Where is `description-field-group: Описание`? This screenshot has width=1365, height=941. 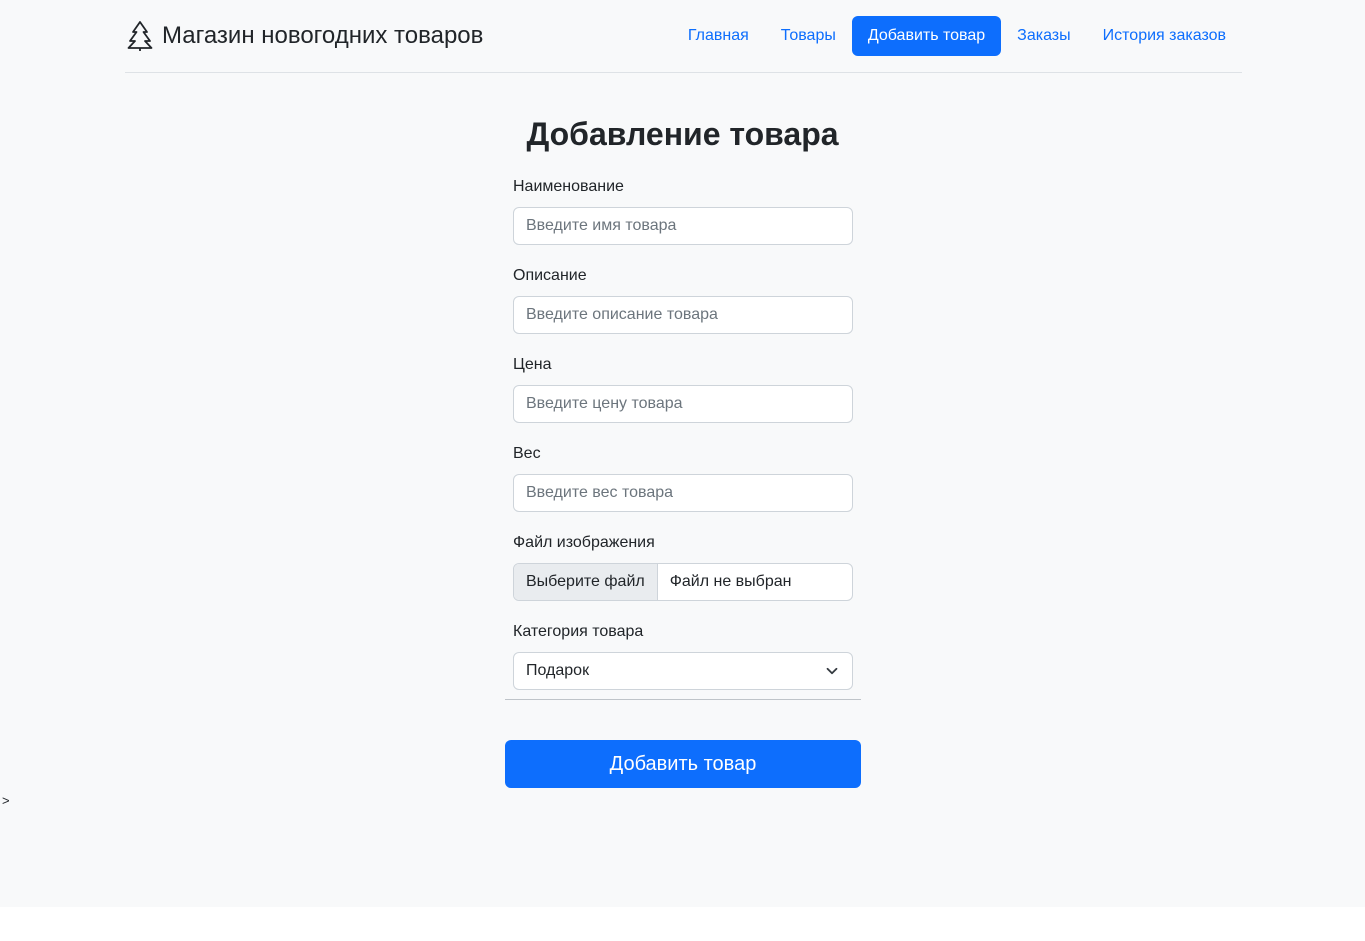 description-field-group: Описание is located at coordinates (683, 299).